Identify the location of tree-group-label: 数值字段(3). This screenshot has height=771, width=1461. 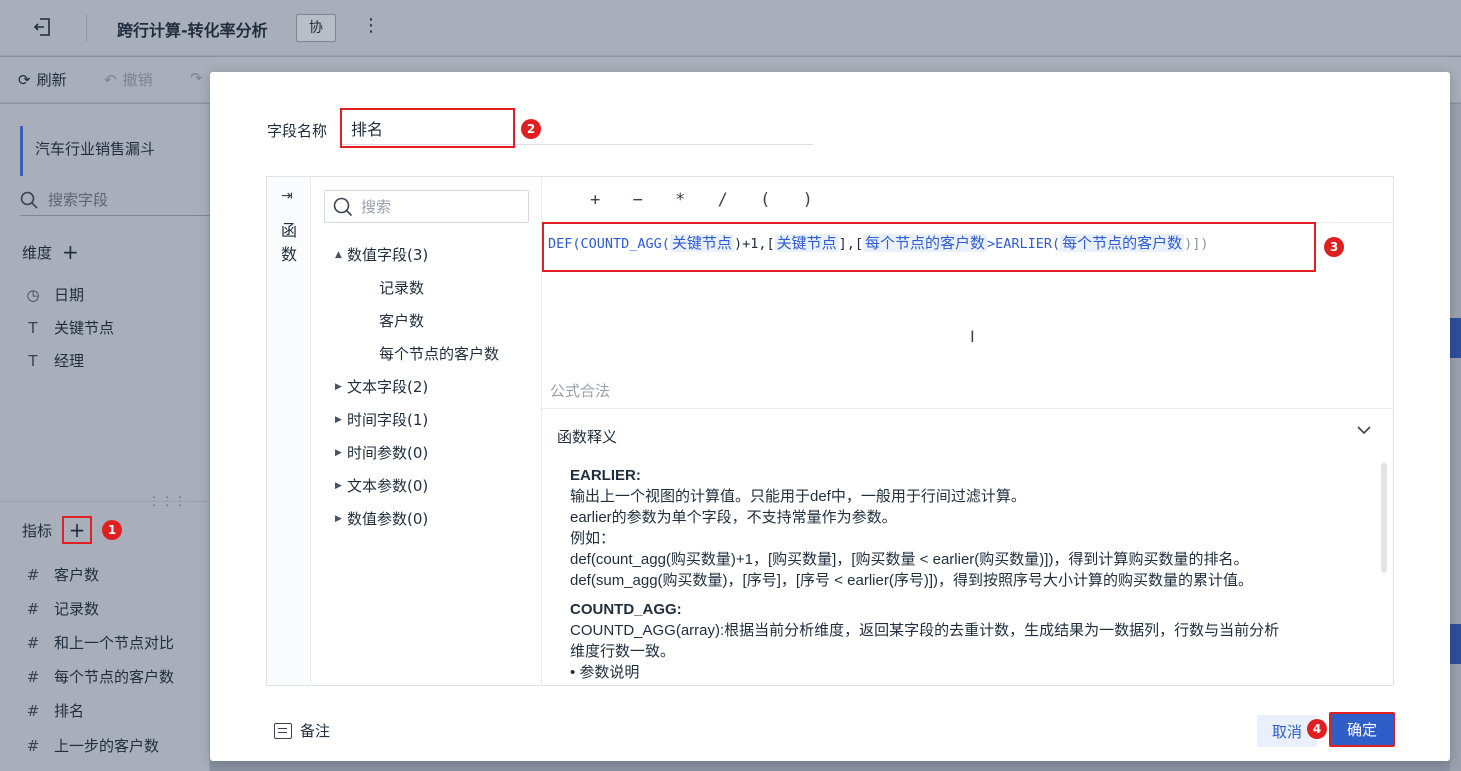
(388, 255).